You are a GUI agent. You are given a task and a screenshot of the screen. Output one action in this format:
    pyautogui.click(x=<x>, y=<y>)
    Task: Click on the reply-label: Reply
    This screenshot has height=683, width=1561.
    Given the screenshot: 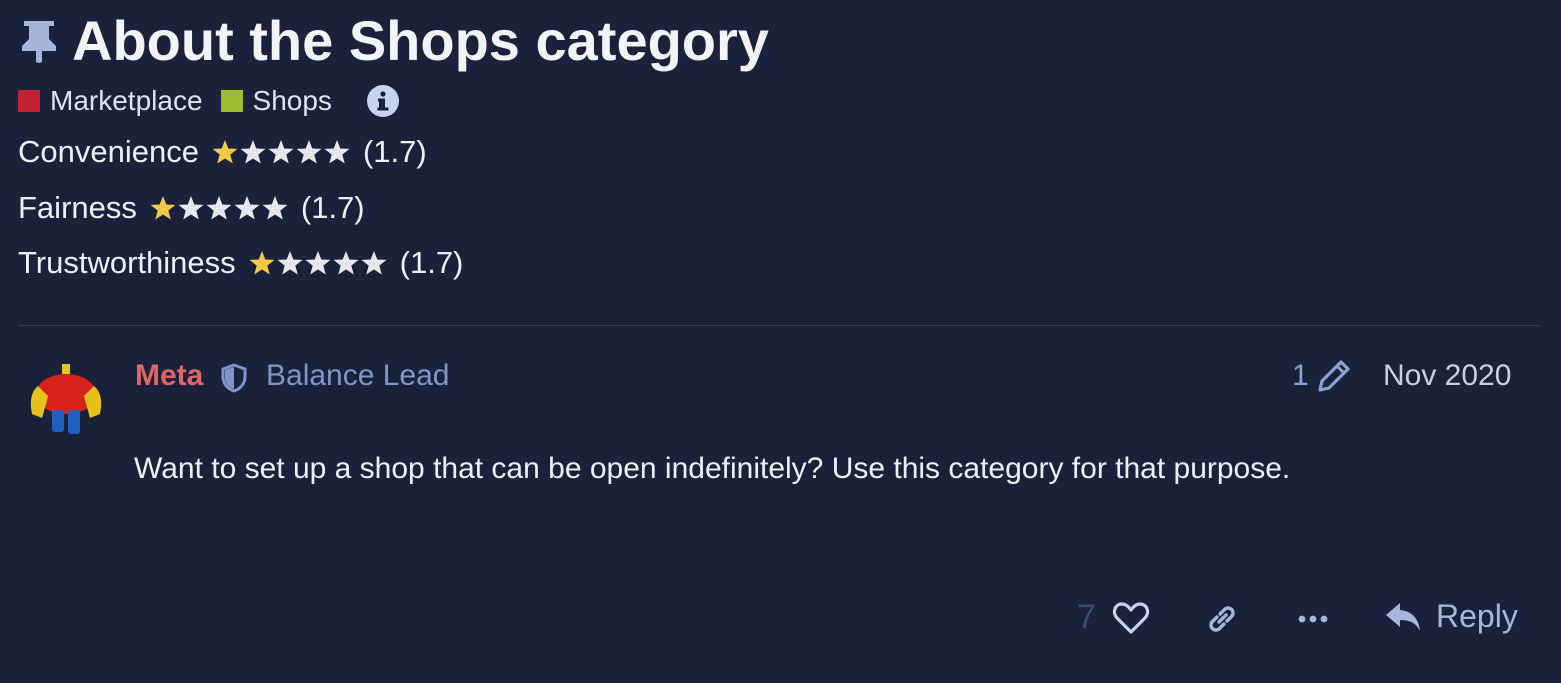 What is the action you would take?
    pyautogui.click(x=1477, y=616)
    